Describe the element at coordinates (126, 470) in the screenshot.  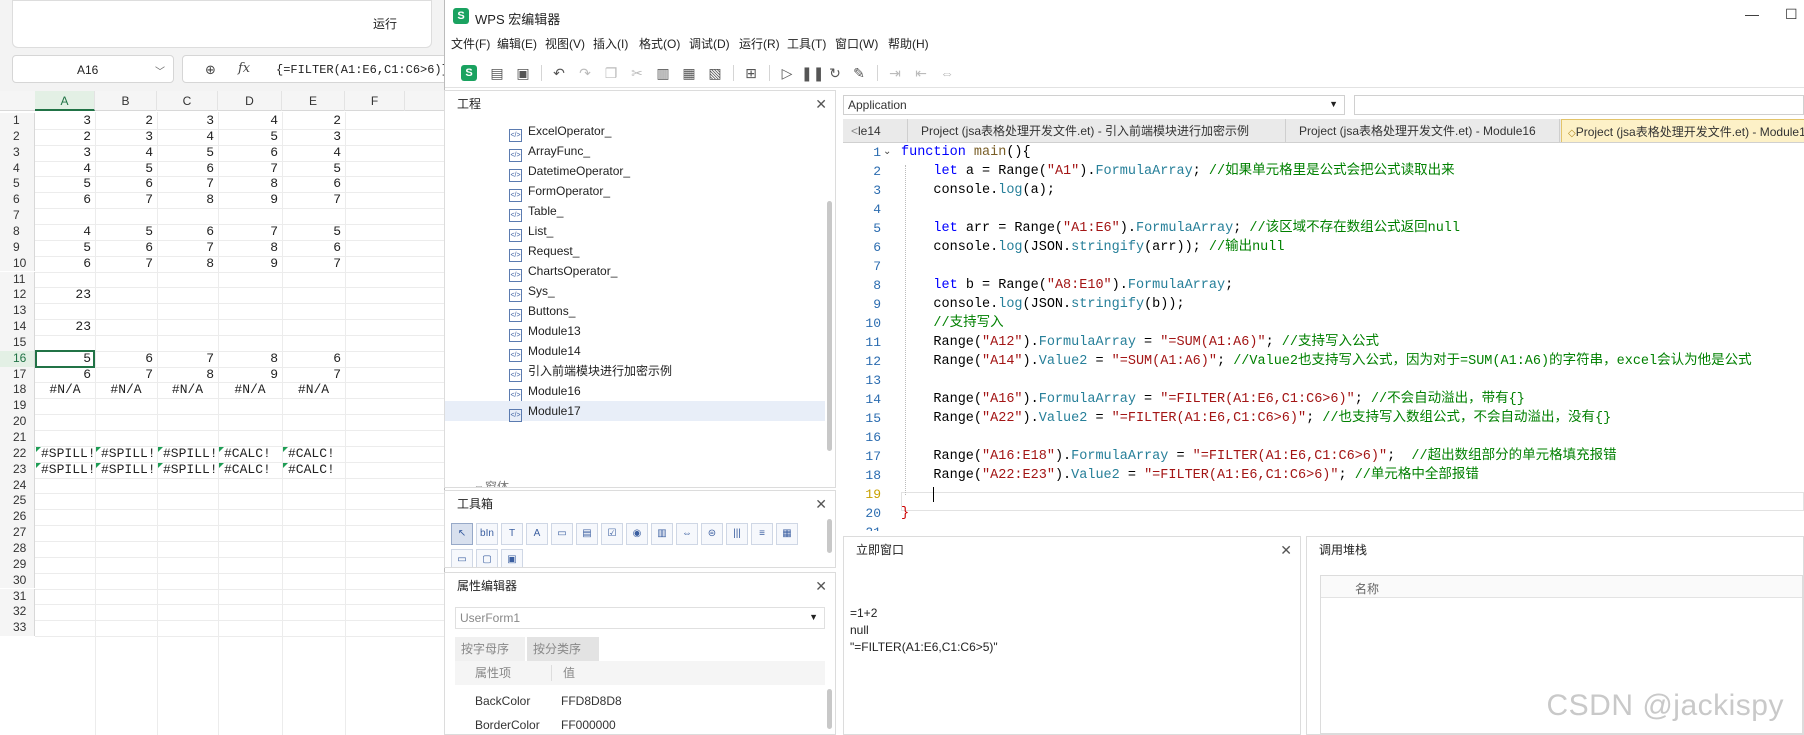
I see `cell: #SPILL!` at that location.